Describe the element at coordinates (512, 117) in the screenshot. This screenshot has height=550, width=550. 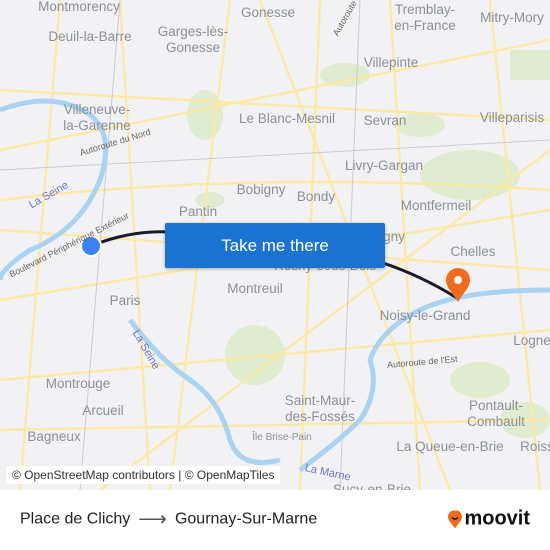
I see `place-label-villeparisis: Villeparisis` at that location.